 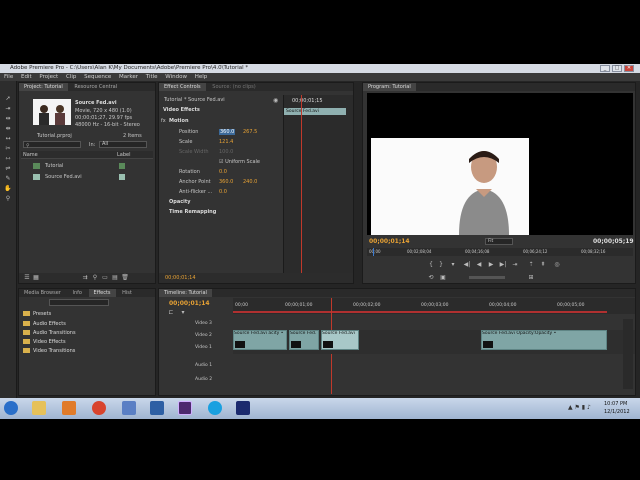 I want to click on premiere-icon, so click(x=185, y=408).